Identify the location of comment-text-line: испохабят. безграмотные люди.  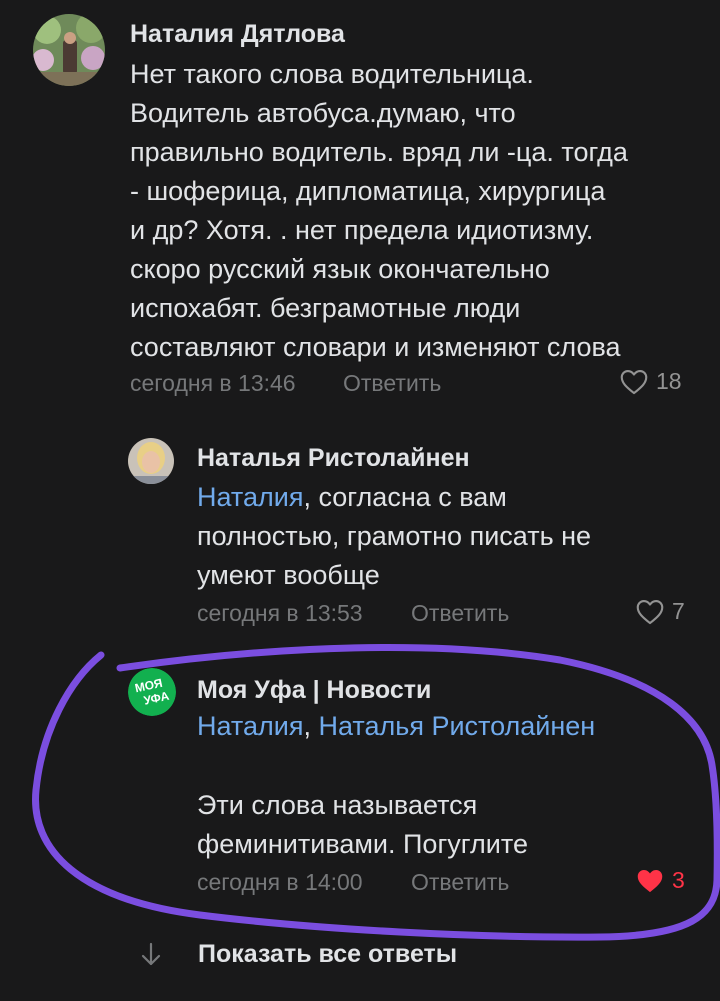
(325, 308).